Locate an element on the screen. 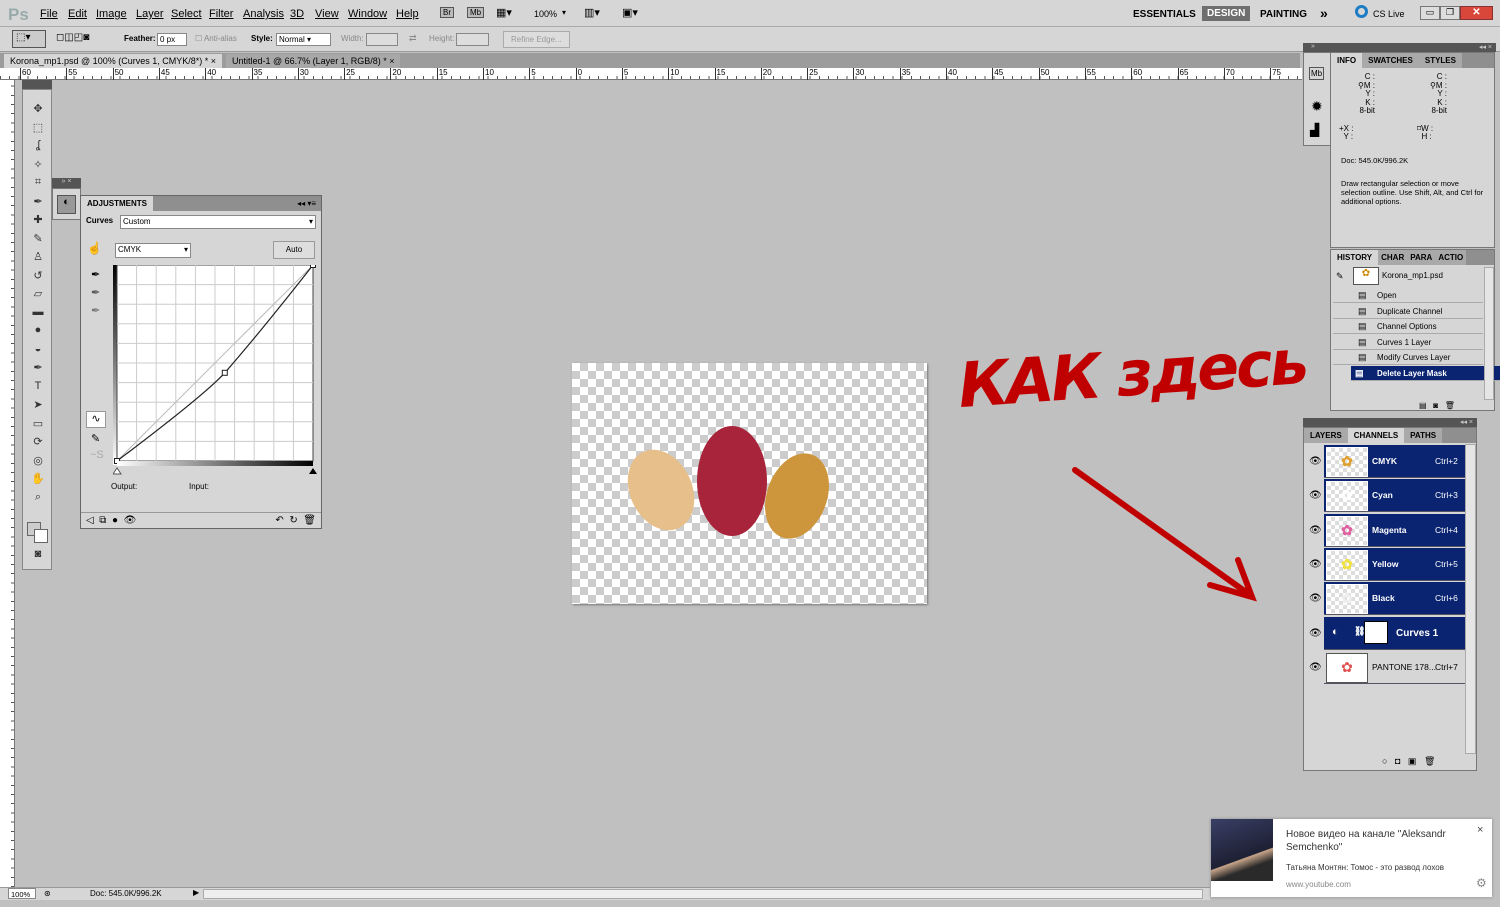 Image resolution: width=1500 pixels, height=907 pixels. clip-icon: ⧉ is located at coordinates (102, 520).